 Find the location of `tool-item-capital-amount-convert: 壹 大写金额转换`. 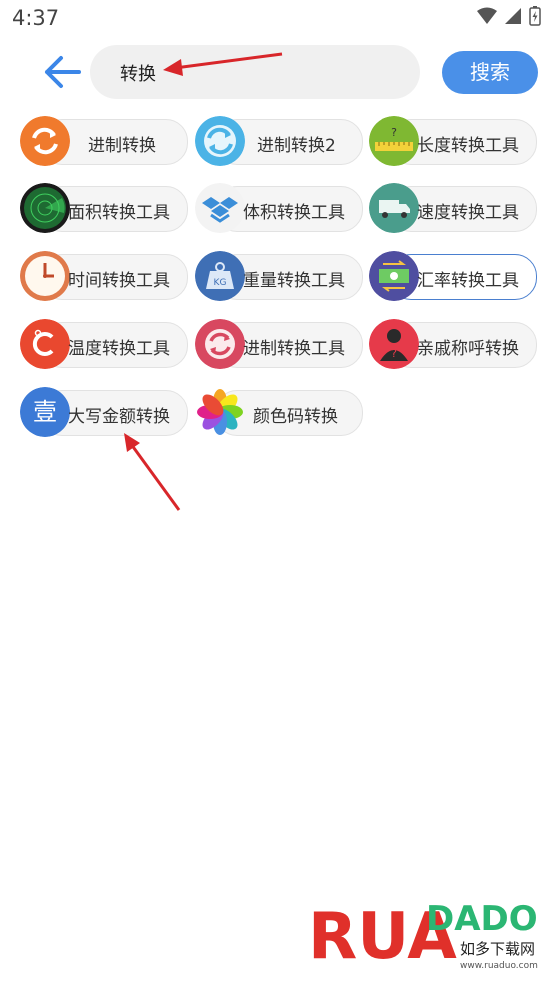

tool-item-capital-amount-convert: 壹 大写金额转换 is located at coordinates (104, 412).